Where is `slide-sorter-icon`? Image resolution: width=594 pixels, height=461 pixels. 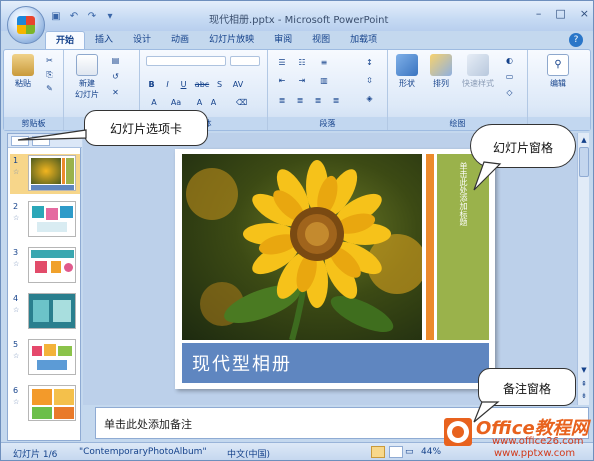
slide-sorter-icon is located at coordinates (396, 452).